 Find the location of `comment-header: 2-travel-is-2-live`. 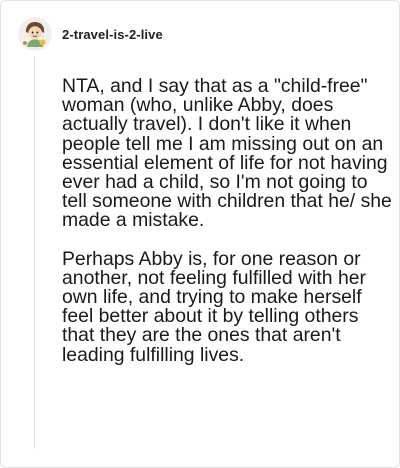

comment-header: 2-travel-is-2-live is located at coordinates (90, 34).